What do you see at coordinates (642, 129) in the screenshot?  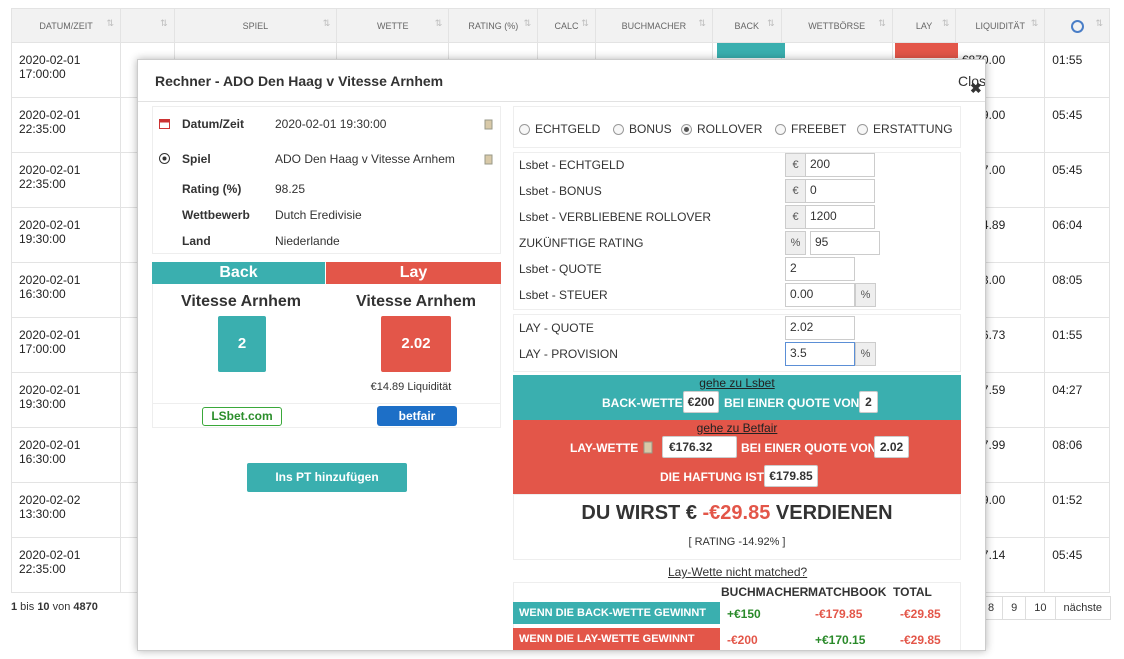 I see `radio-bonus: BONUS` at bounding box center [642, 129].